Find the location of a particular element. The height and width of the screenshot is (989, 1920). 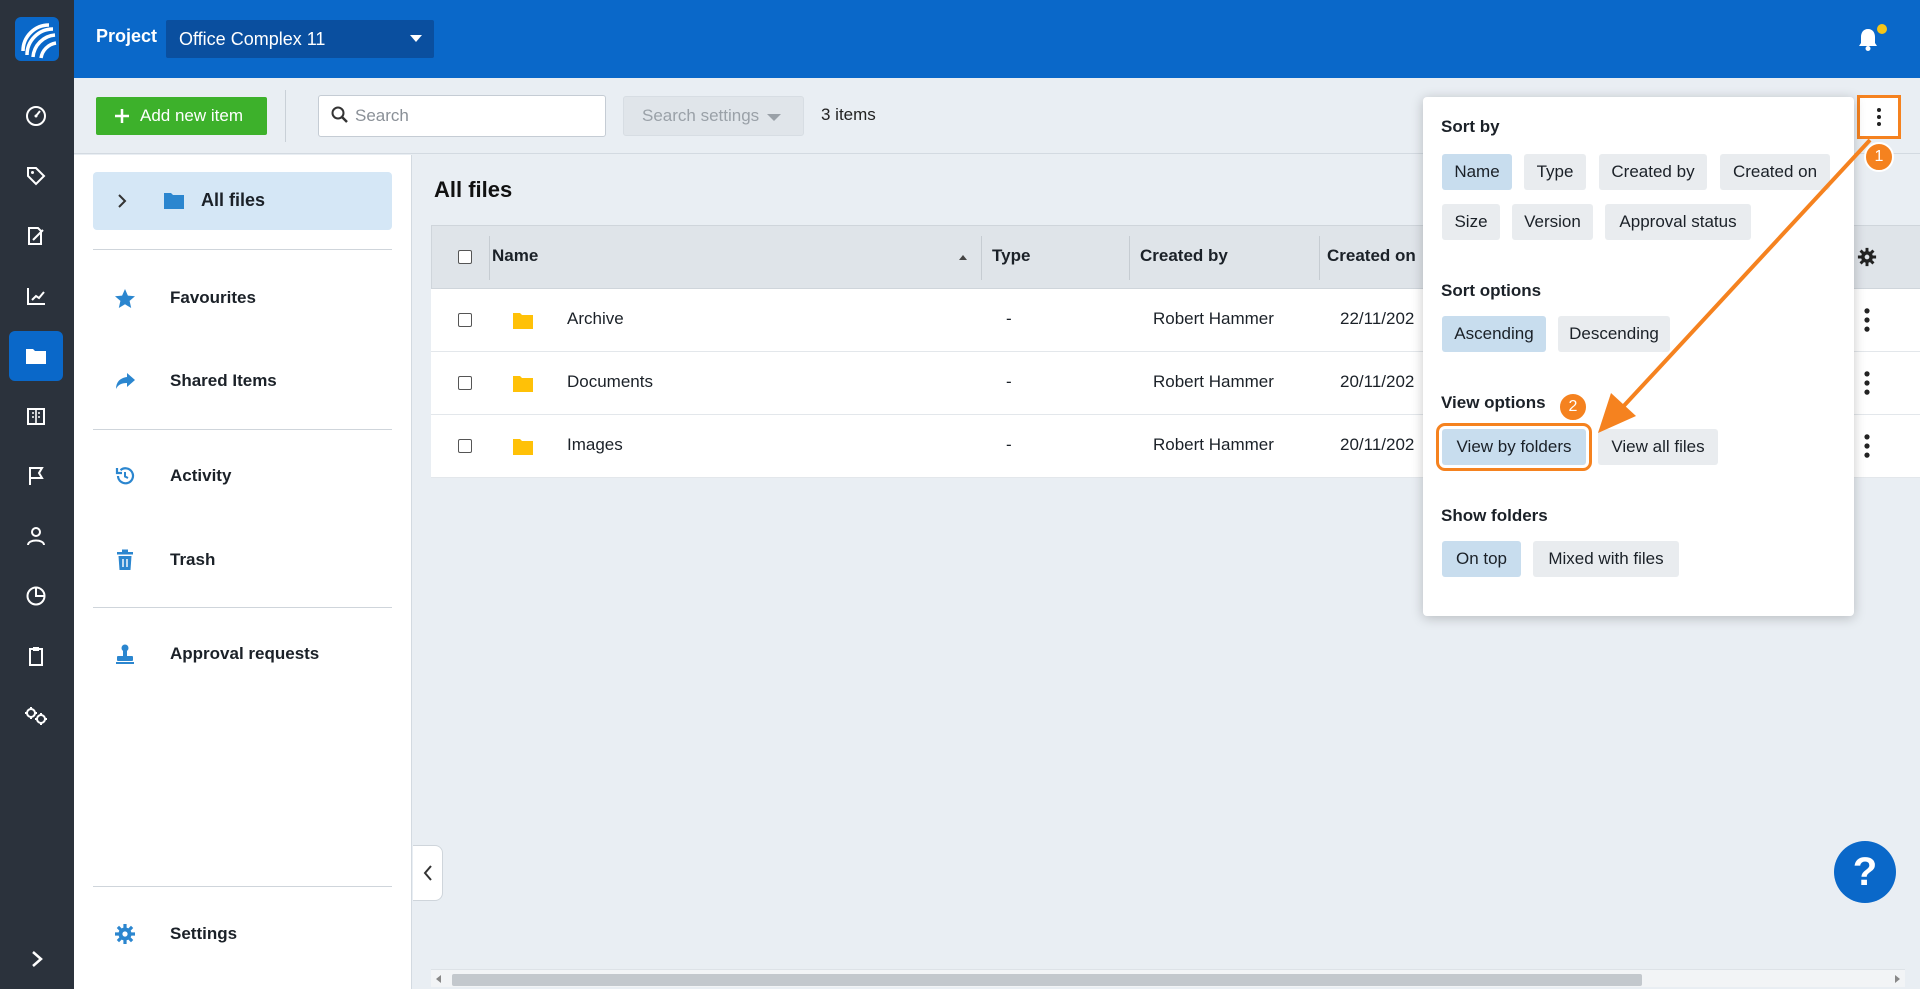

more-vertical-icon is located at coordinates (1879, 117).